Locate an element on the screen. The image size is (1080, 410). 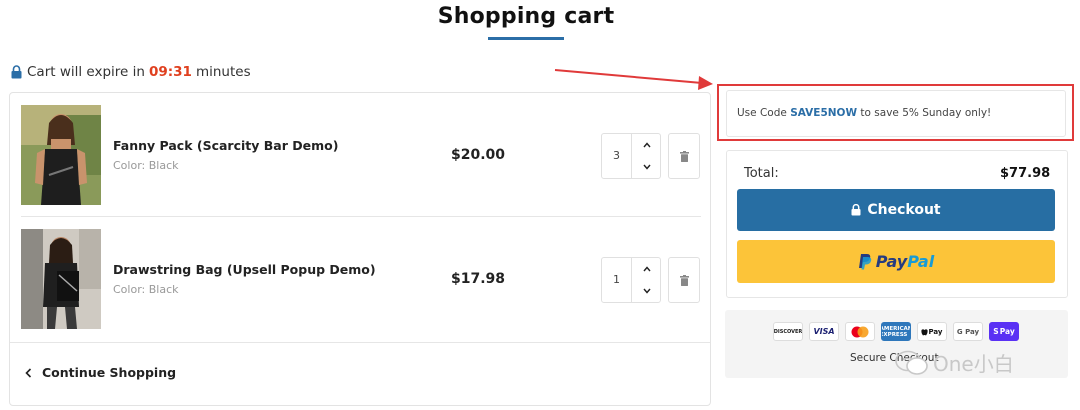
amex-icon: AMERICAN EXPRESS is located at coordinates (896, 331).